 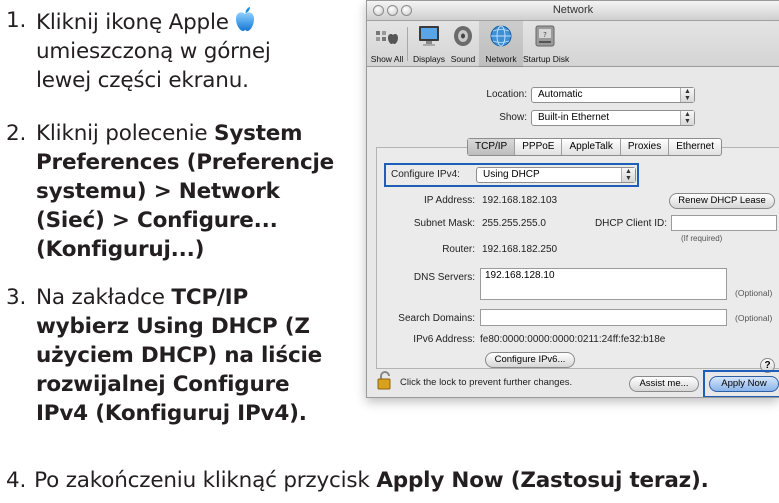 What do you see at coordinates (754, 318) in the screenshot?
I see `search-optional-note: (Optional)` at bounding box center [754, 318].